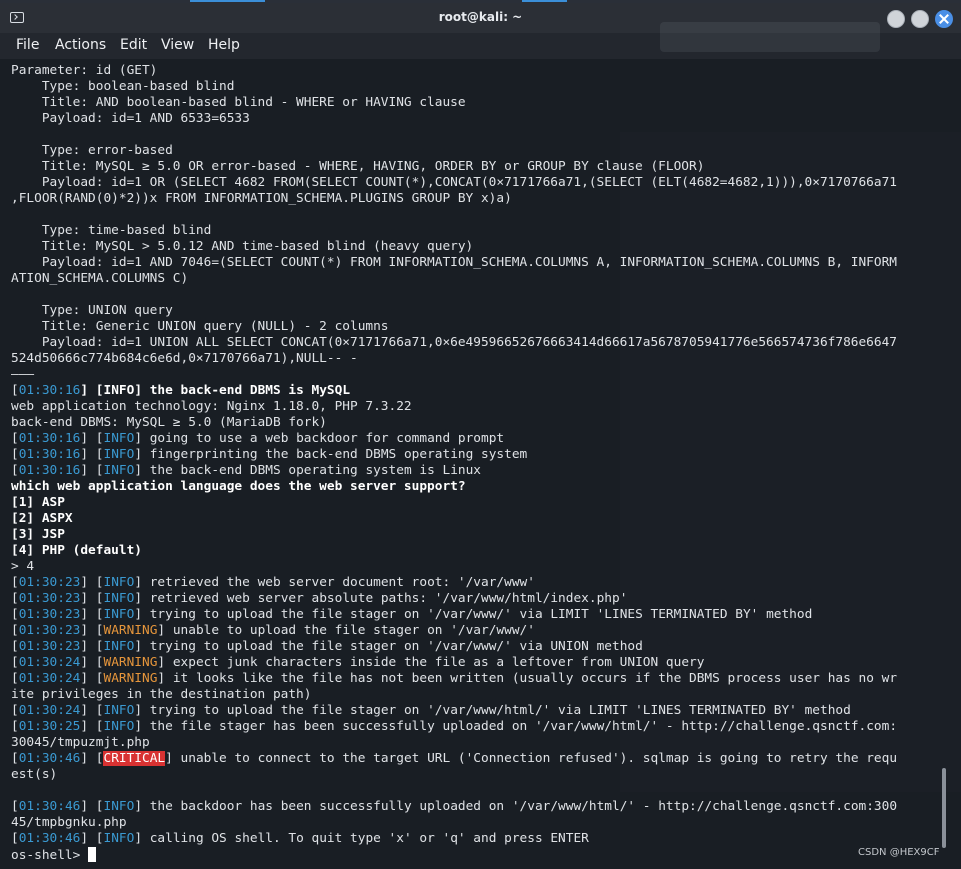 The image size is (961, 869). I want to click on terminal-text-segment: Type: UNION query, so click(92, 310).